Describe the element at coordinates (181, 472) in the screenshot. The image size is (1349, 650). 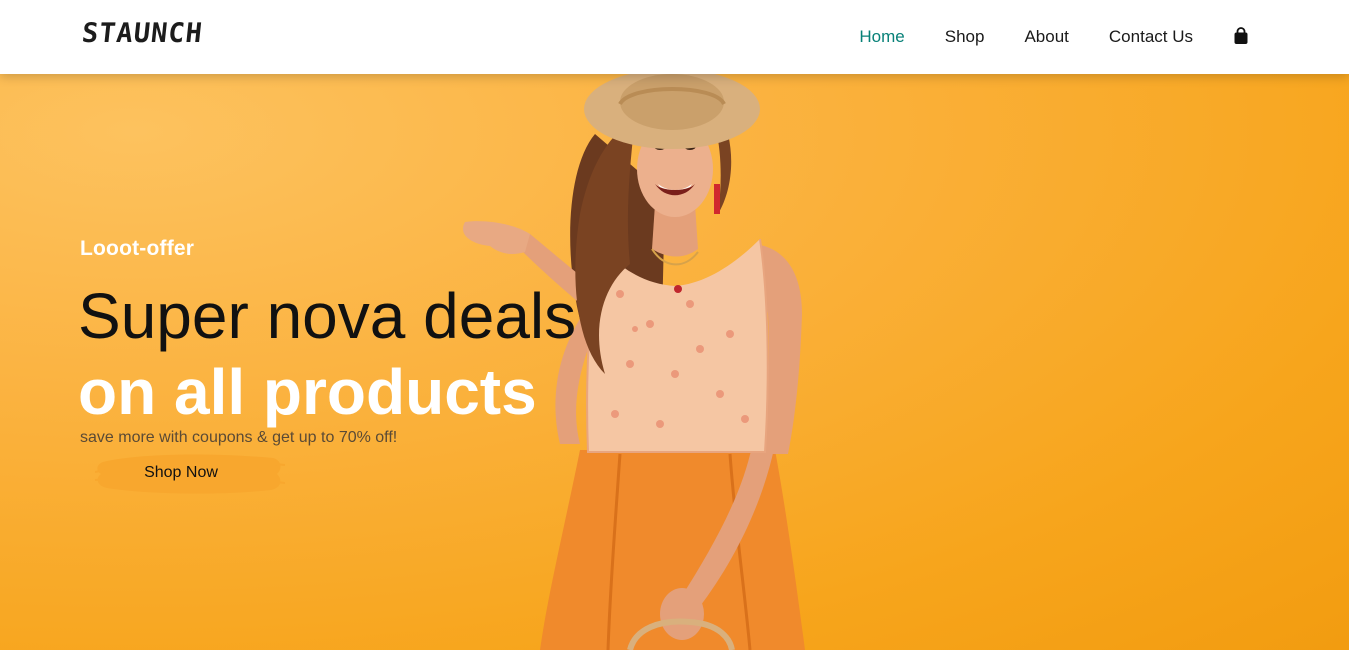
I see `shop-now-label: Shop Now` at that location.